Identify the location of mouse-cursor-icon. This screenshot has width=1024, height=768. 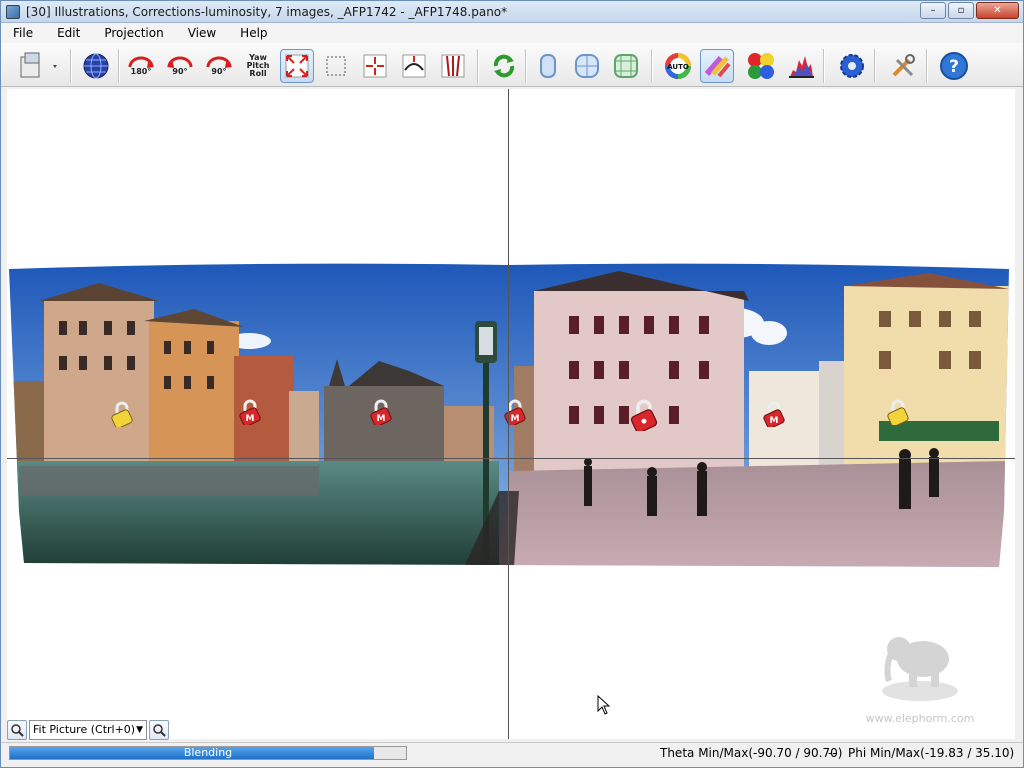
(604, 705).